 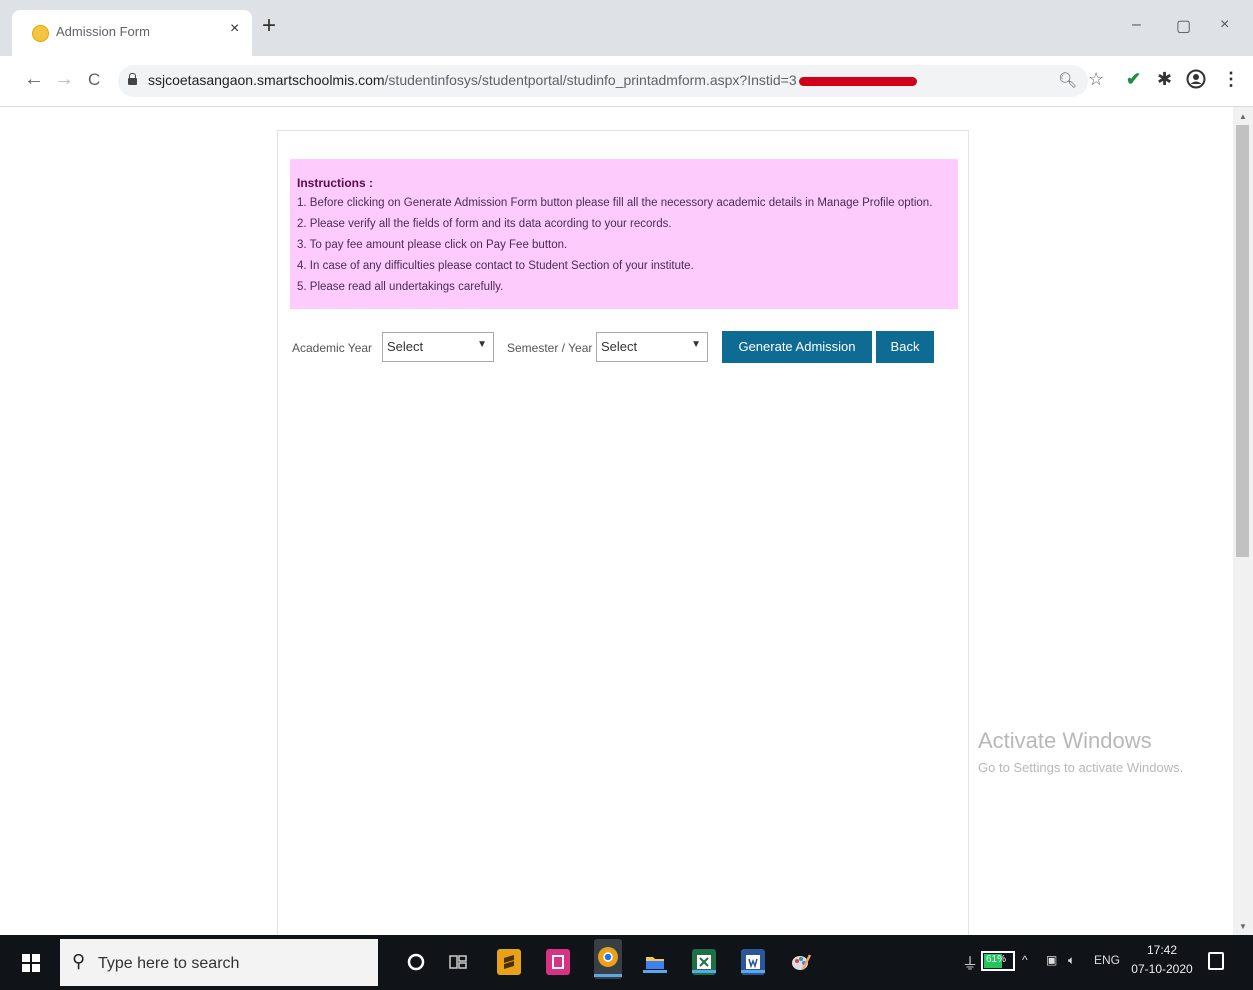 I want to click on word-icon, so click(x=753, y=962).